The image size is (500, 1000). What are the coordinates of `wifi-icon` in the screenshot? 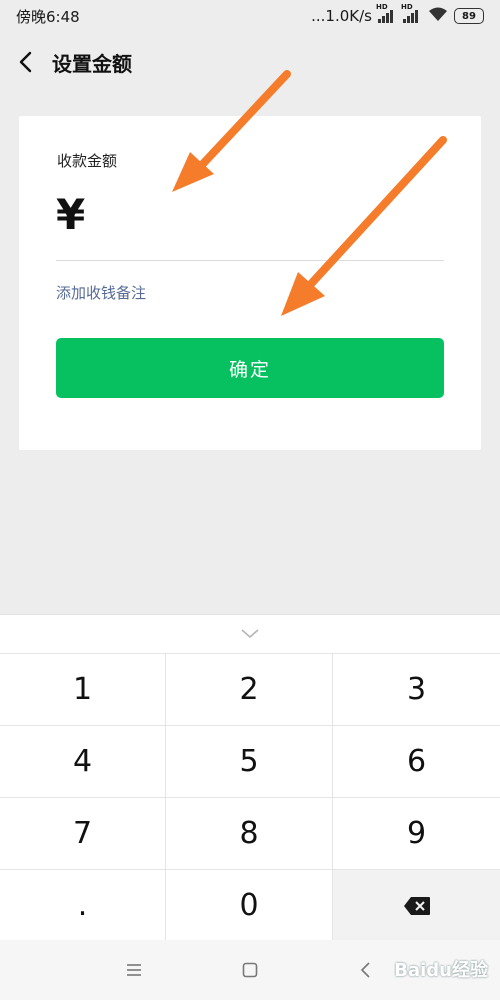 It's located at (438, 16).